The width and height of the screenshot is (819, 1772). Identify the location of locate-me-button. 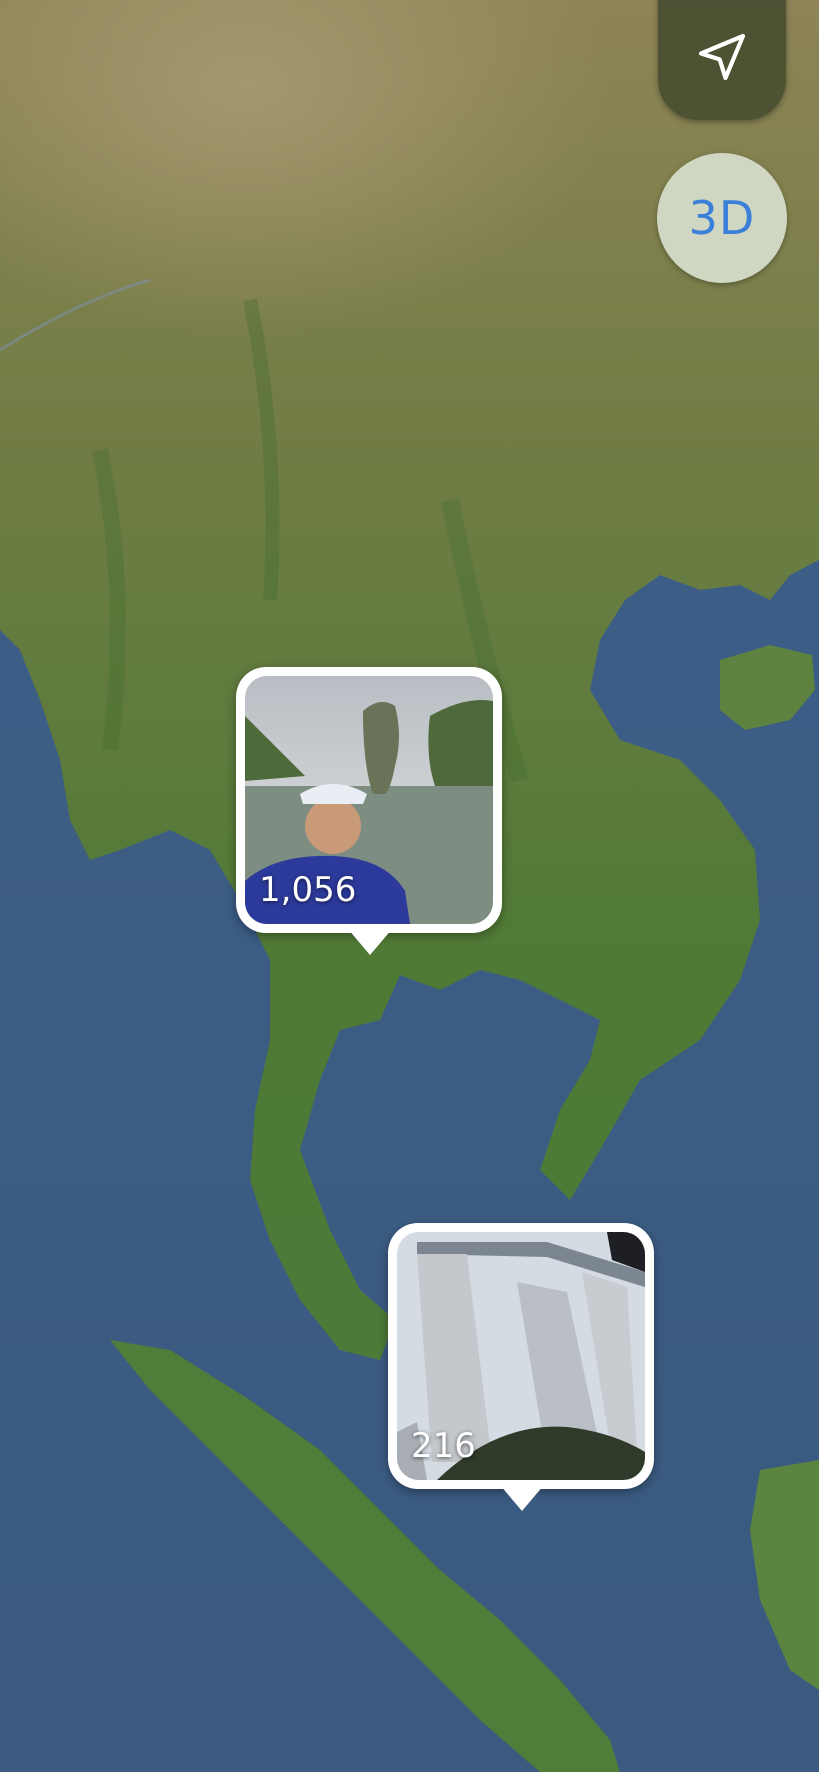
(722, 60).